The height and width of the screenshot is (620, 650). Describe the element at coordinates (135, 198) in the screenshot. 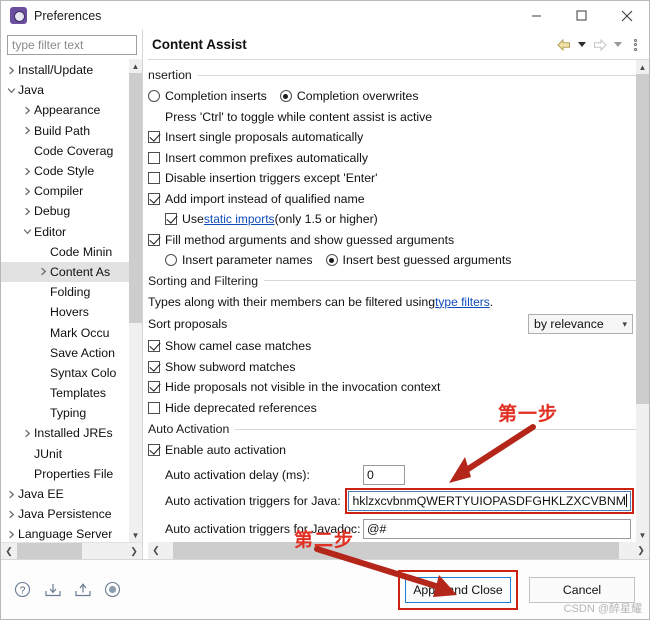

I see `sidebar-scroll-thumb` at that location.